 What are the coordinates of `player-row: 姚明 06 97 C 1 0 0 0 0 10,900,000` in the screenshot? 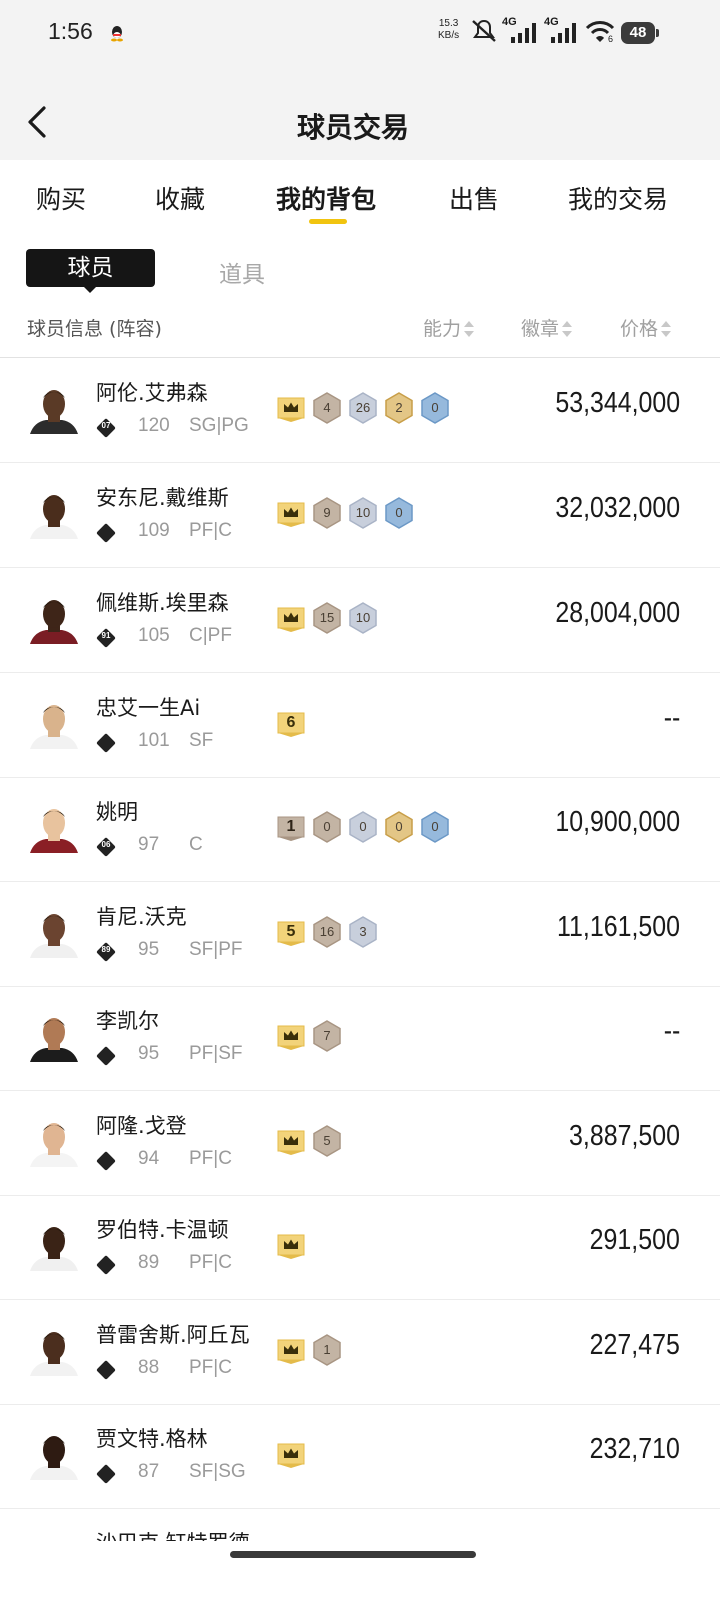 It's located at (360, 830).